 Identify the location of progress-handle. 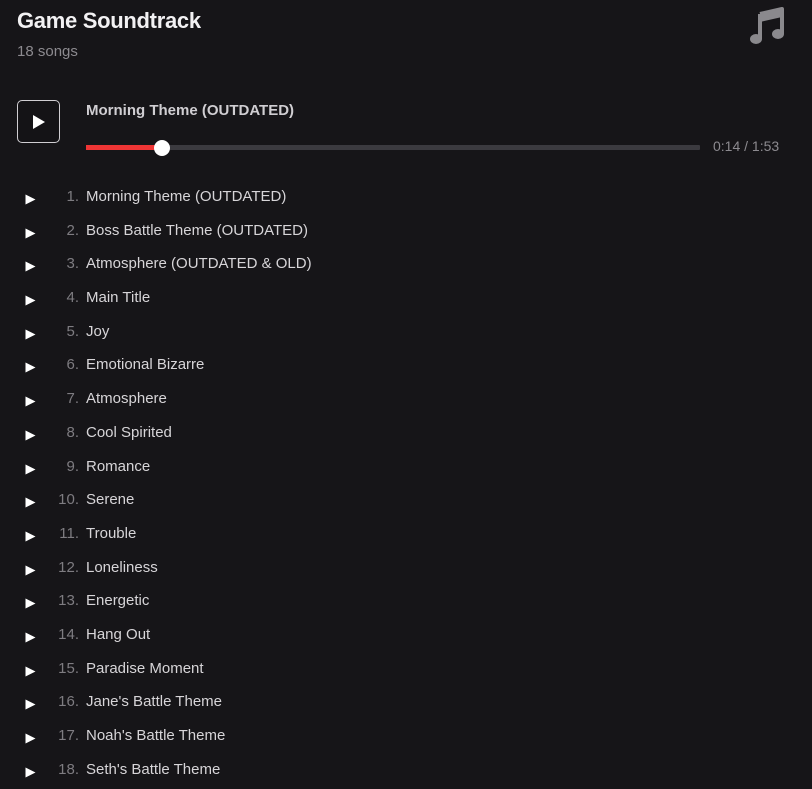
(162, 147).